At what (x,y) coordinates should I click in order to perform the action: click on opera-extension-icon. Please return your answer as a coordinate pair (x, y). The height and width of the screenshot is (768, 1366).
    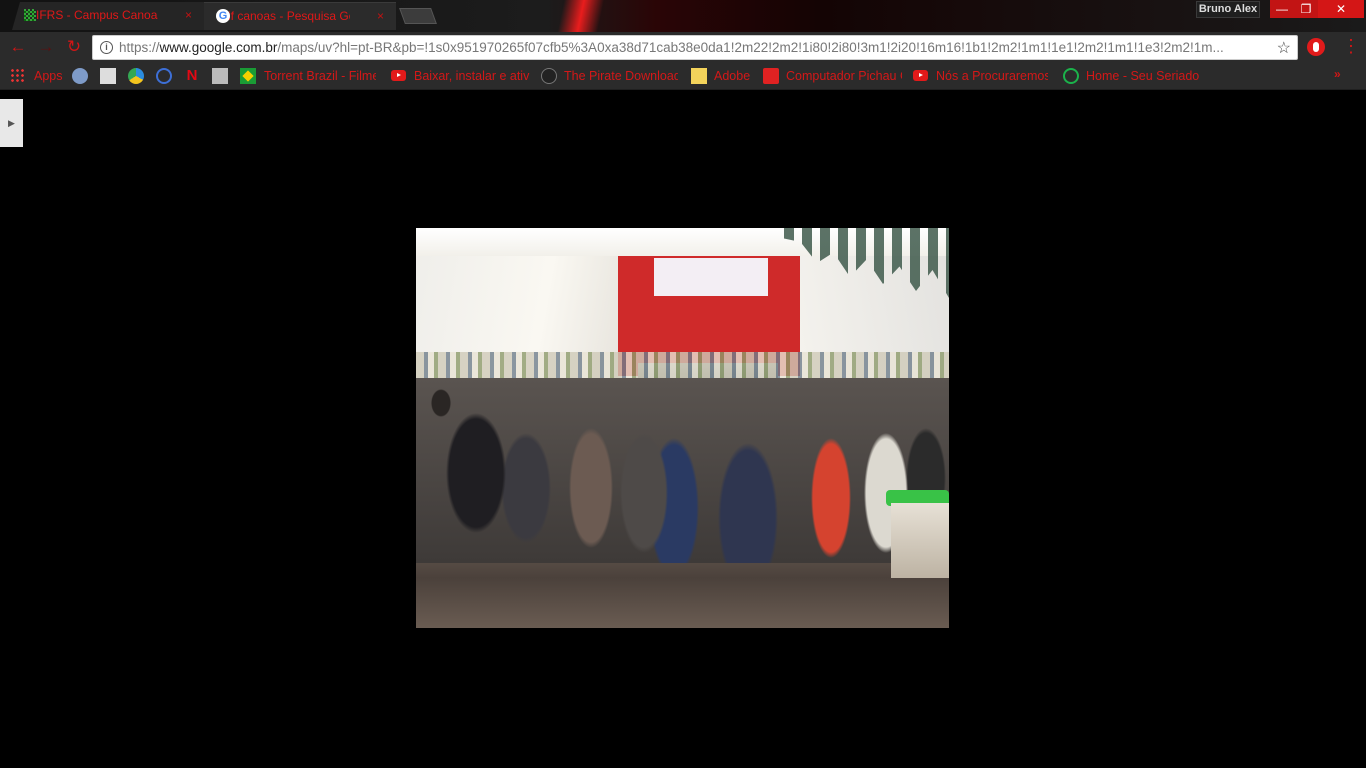
    Looking at the image, I should click on (1316, 47).